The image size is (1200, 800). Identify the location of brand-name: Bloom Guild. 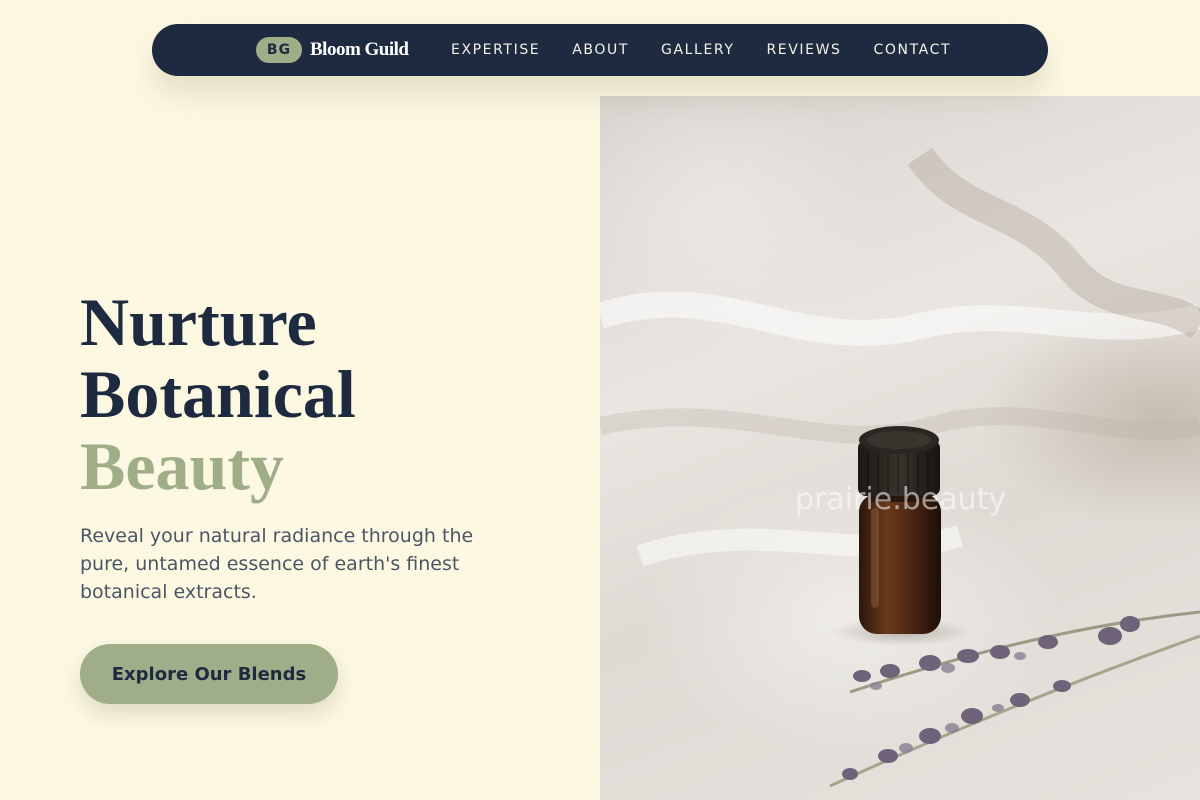
(359, 49).